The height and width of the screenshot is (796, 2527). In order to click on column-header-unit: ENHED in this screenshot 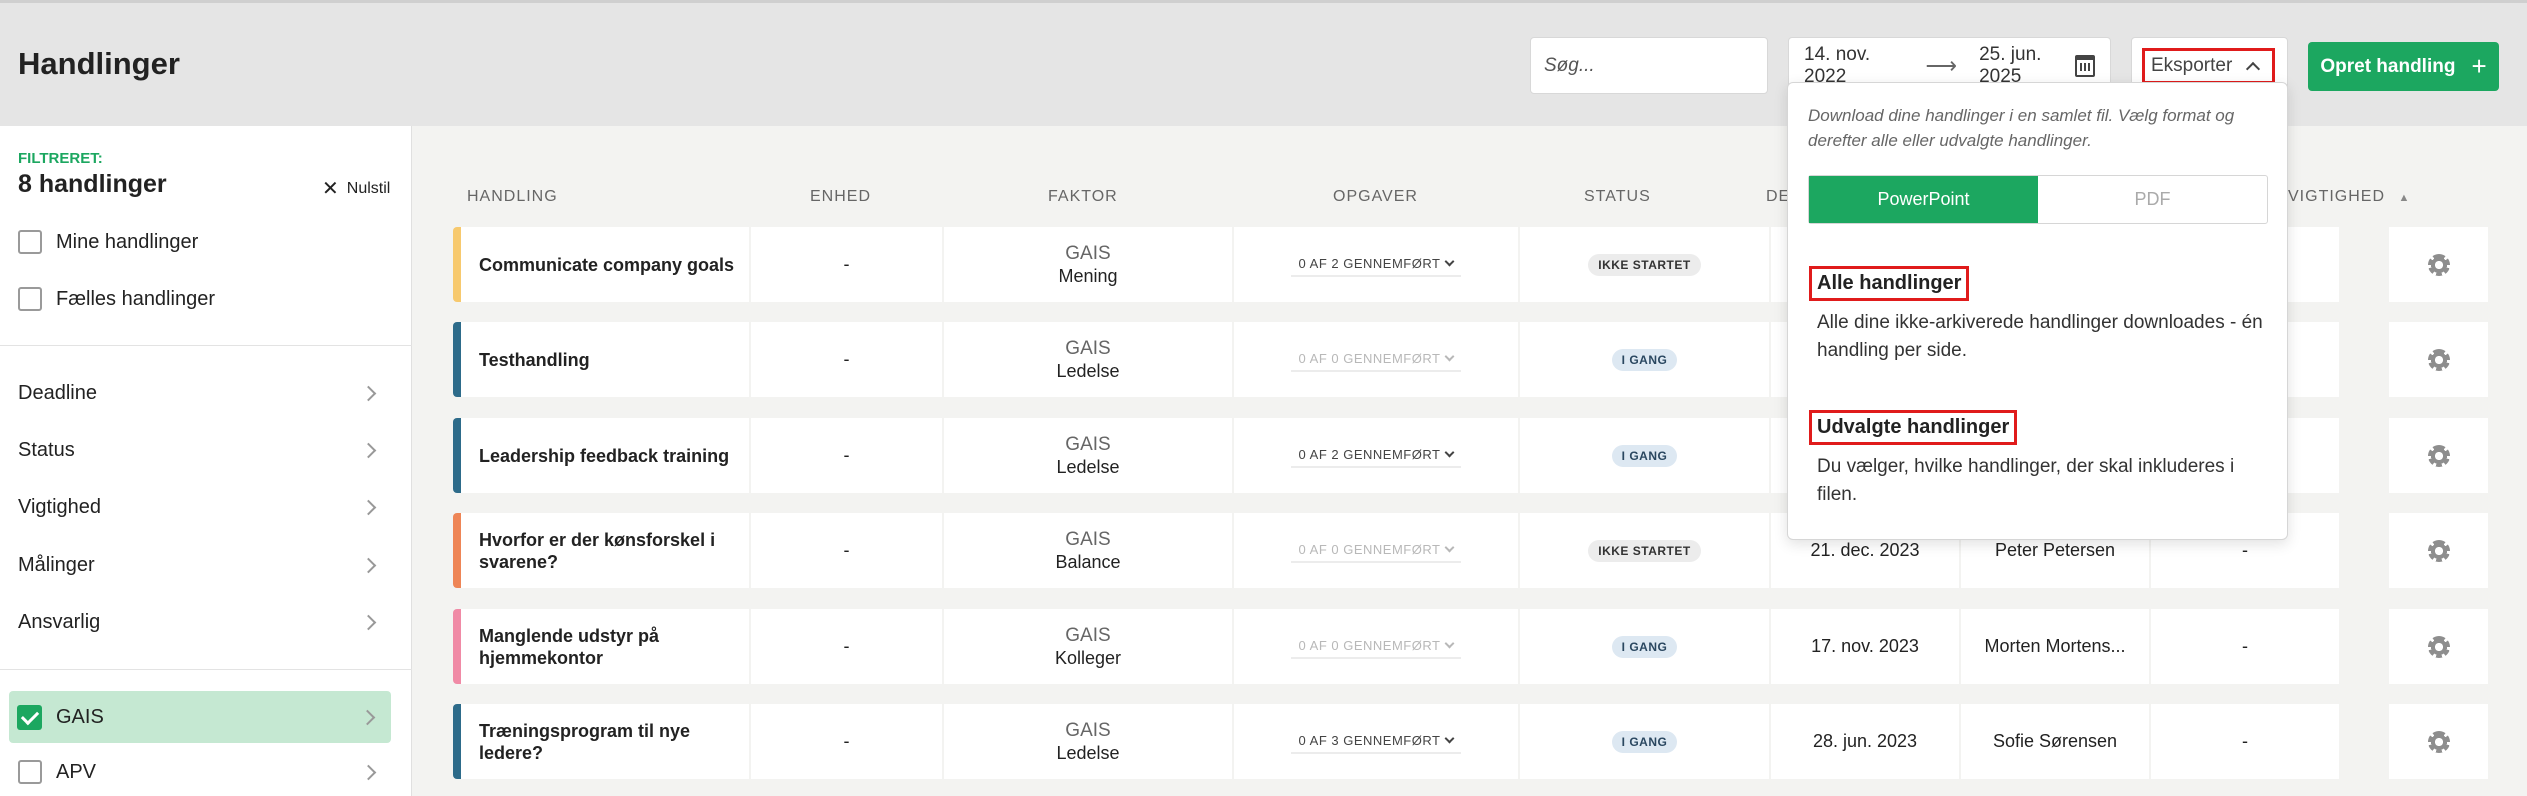, I will do `click(840, 197)`.